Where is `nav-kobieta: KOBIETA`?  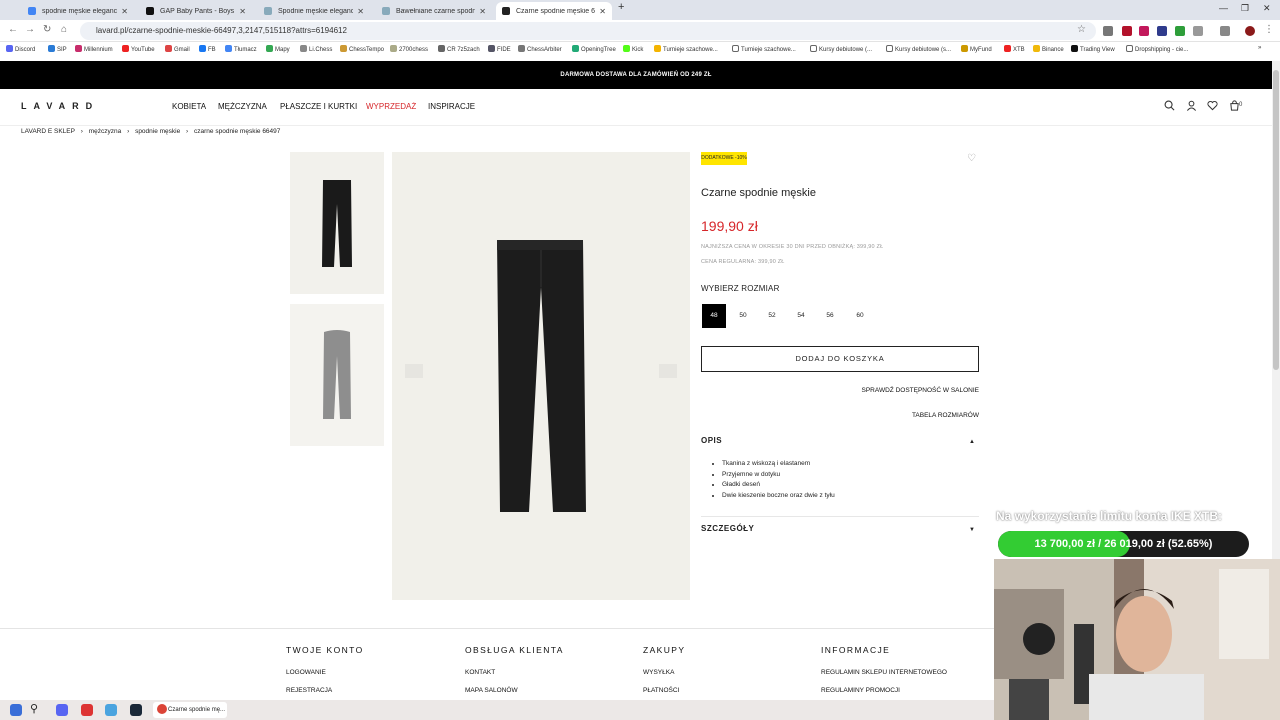
nav-kobieta: KOBIETA is located at coordinates (189, 106).